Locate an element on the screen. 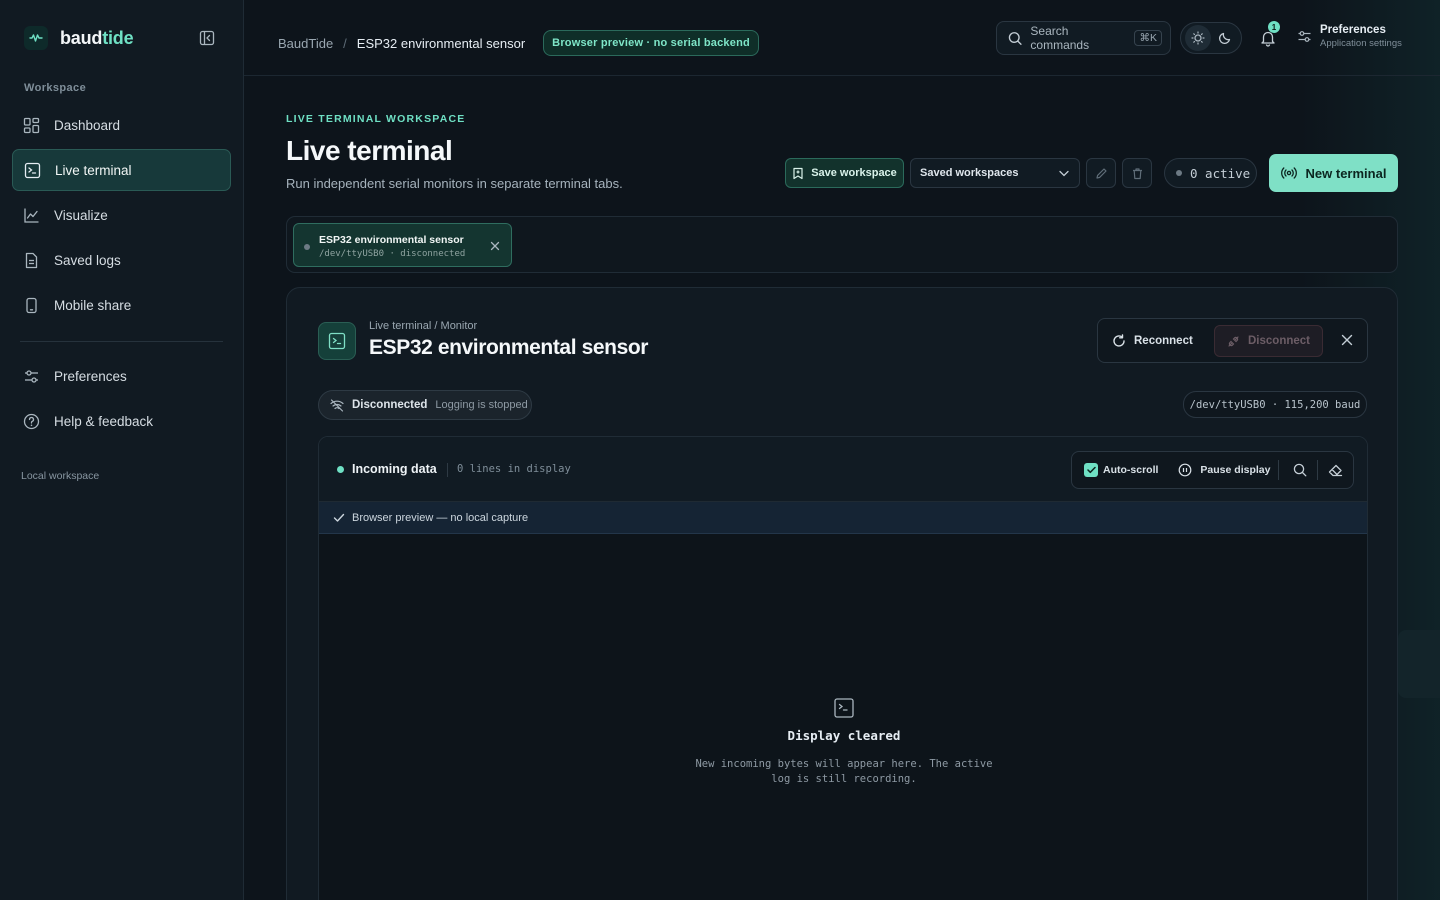  check-icon is located at coordinates (339, 517).